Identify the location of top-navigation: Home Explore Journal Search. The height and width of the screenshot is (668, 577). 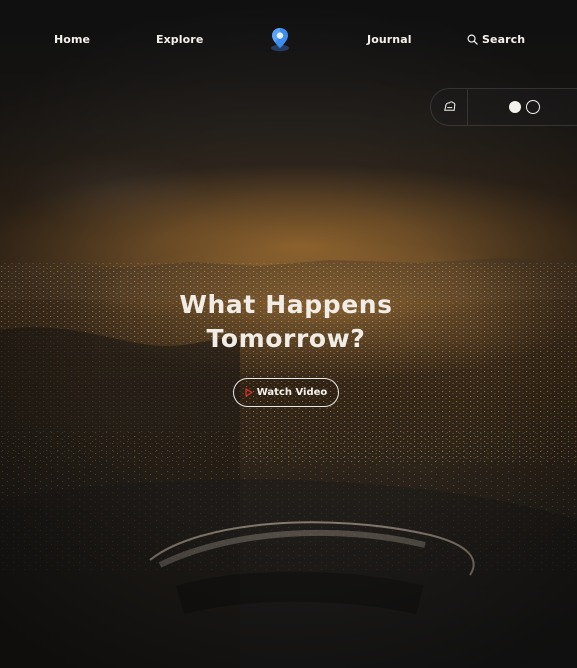
(288, 40).